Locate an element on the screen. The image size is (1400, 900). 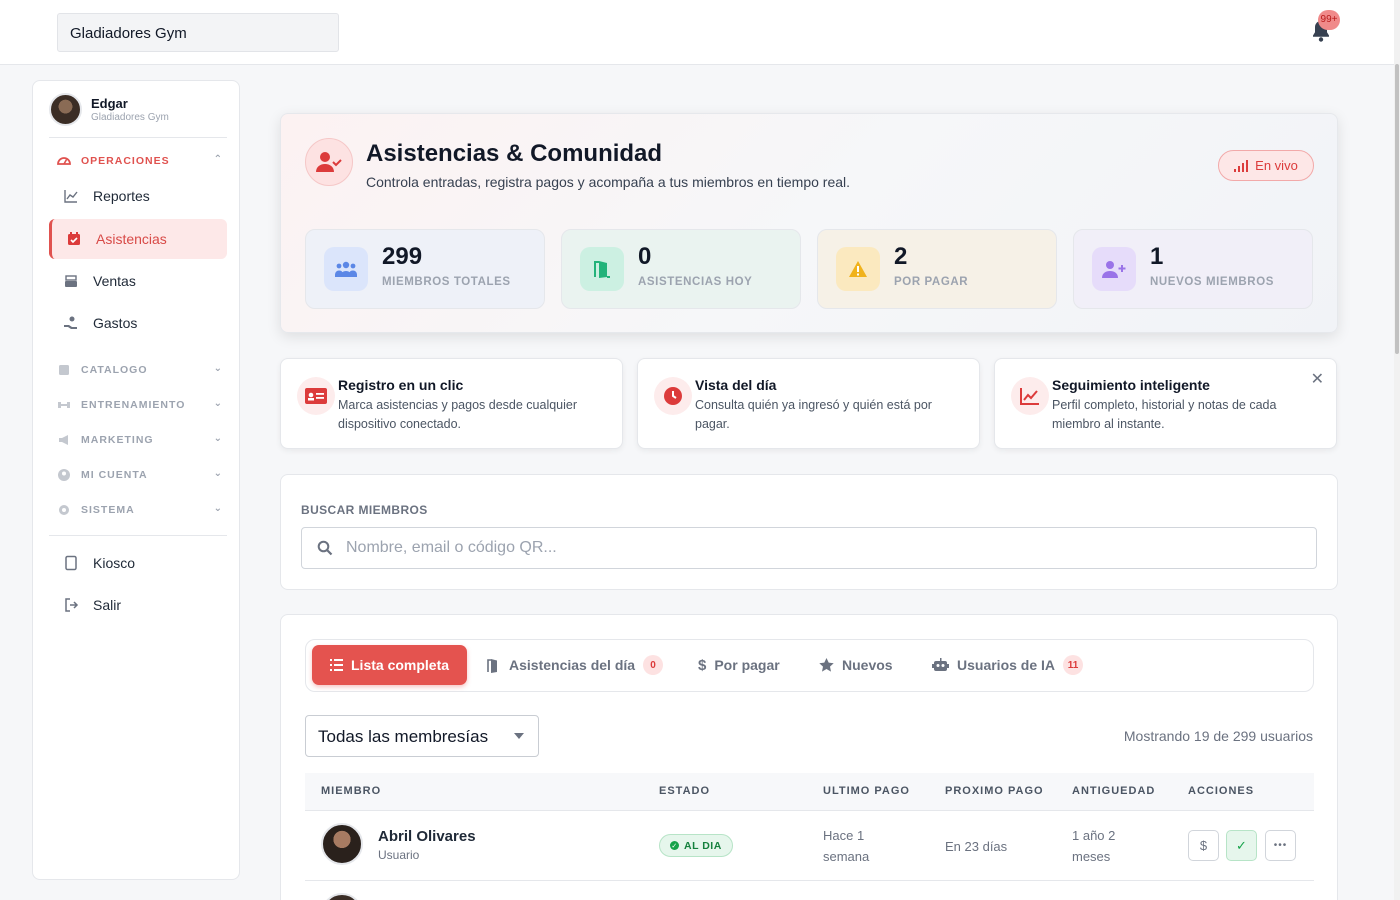
section-marketing: MARKETING ⌄ is located at coordinates (140, 440).